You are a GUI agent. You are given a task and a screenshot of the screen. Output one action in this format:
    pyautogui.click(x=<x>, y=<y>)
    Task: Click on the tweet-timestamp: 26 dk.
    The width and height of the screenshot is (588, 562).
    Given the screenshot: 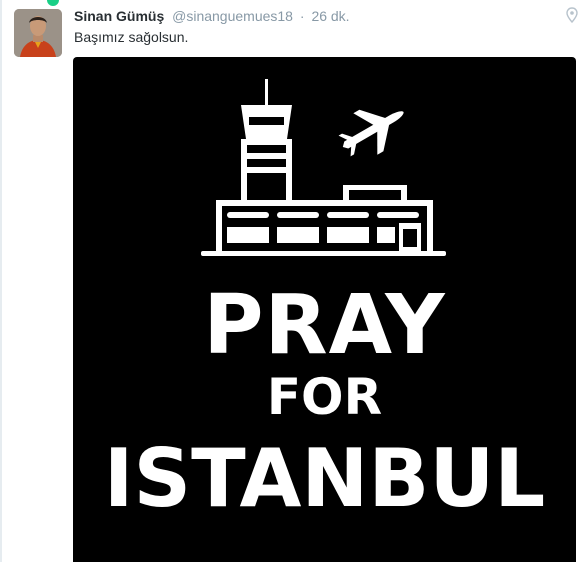 What is the action you would take?
    pyautogui.click(x=330, y=16)
    